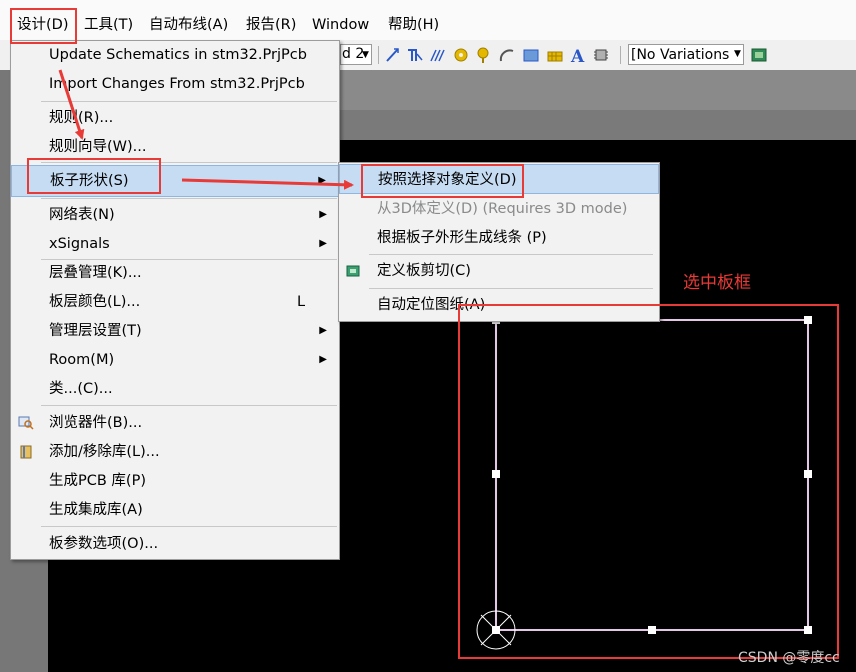 This screenshot has width=856, height=672. Describe the element at coordinates (206, 129) in the screenshot. I see `annotation-arrows` at that location.